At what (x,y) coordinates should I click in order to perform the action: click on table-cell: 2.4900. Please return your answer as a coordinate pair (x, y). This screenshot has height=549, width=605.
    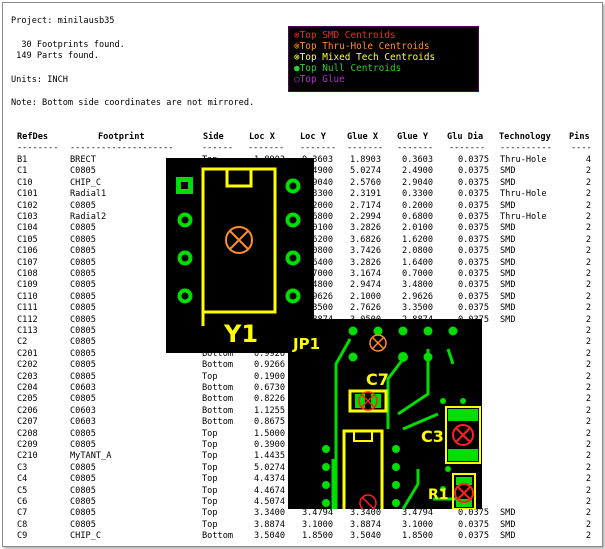
    Looking at the image, I should click on (417, 171).